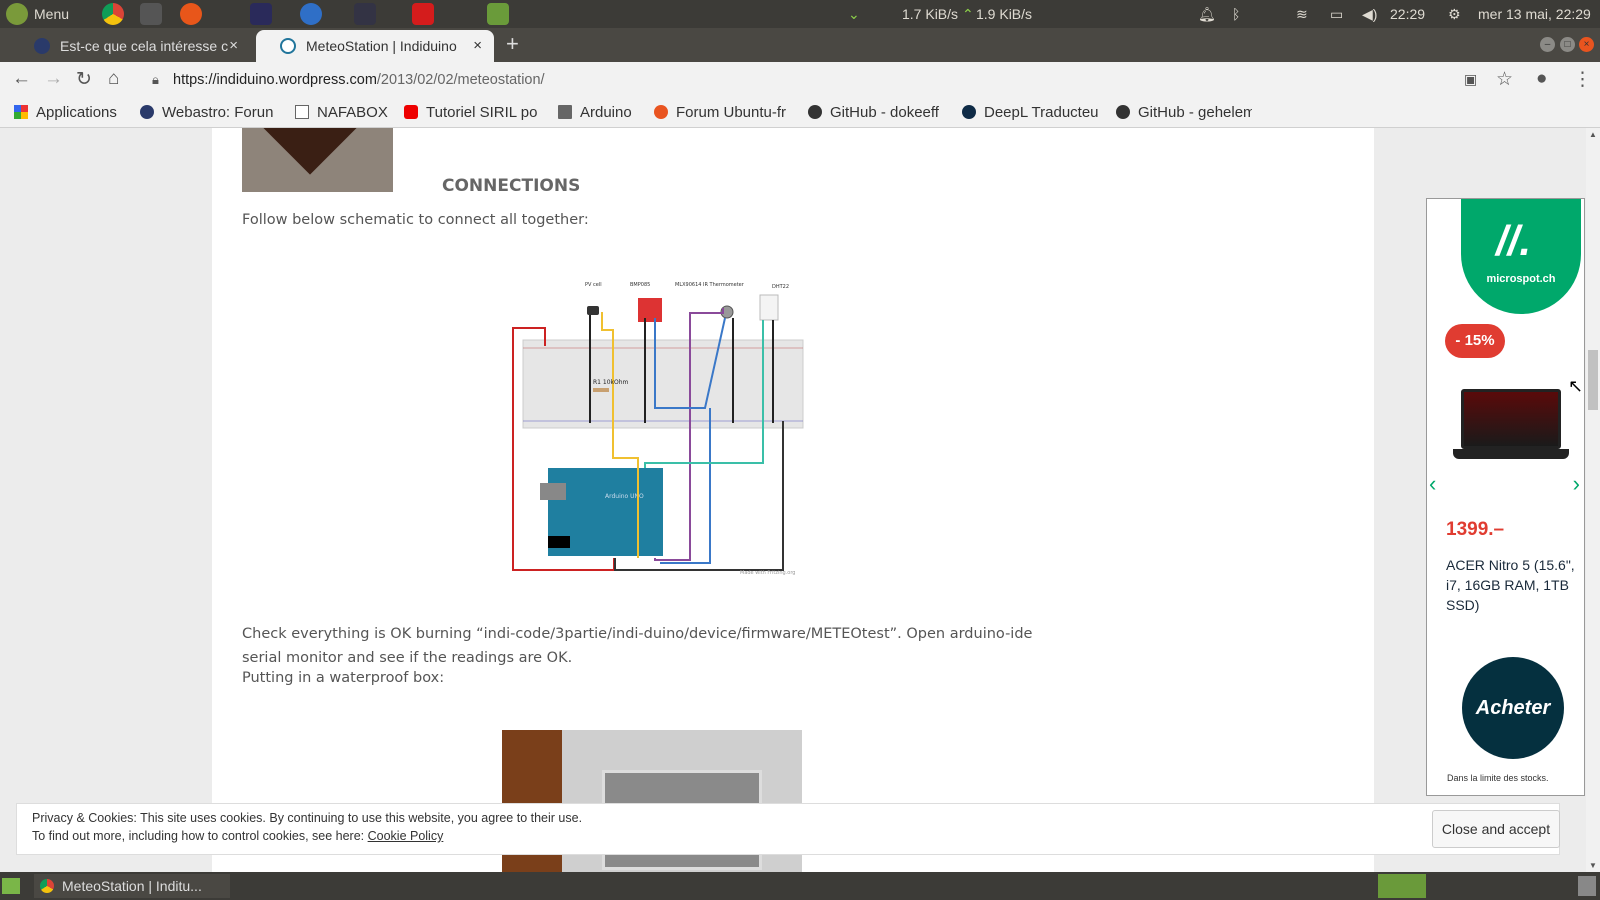 The image size is (1600, 900). Describe the element at coordinates (341, 112) in the screenshot. I see `bookmark-nafabox: NAFABOX` at that location.